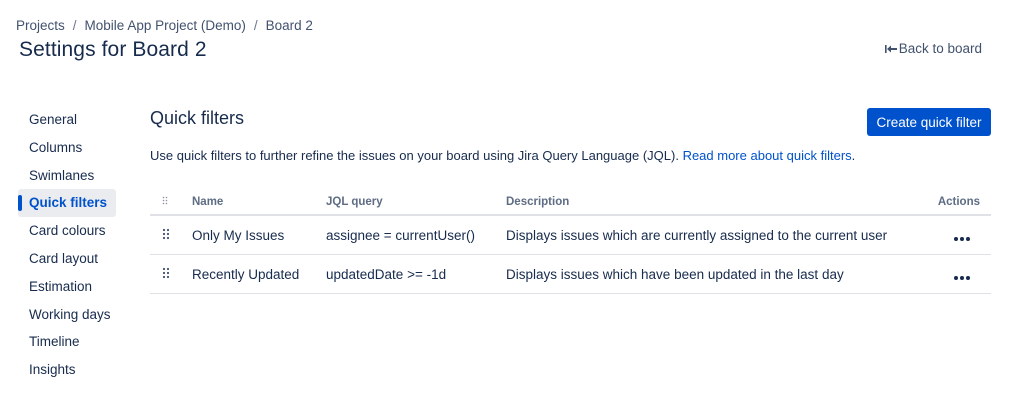  What do you see at coordinates (890, 48) in the screenshot?
I see `arrow-left-icon` at bounding box center [890, 48].